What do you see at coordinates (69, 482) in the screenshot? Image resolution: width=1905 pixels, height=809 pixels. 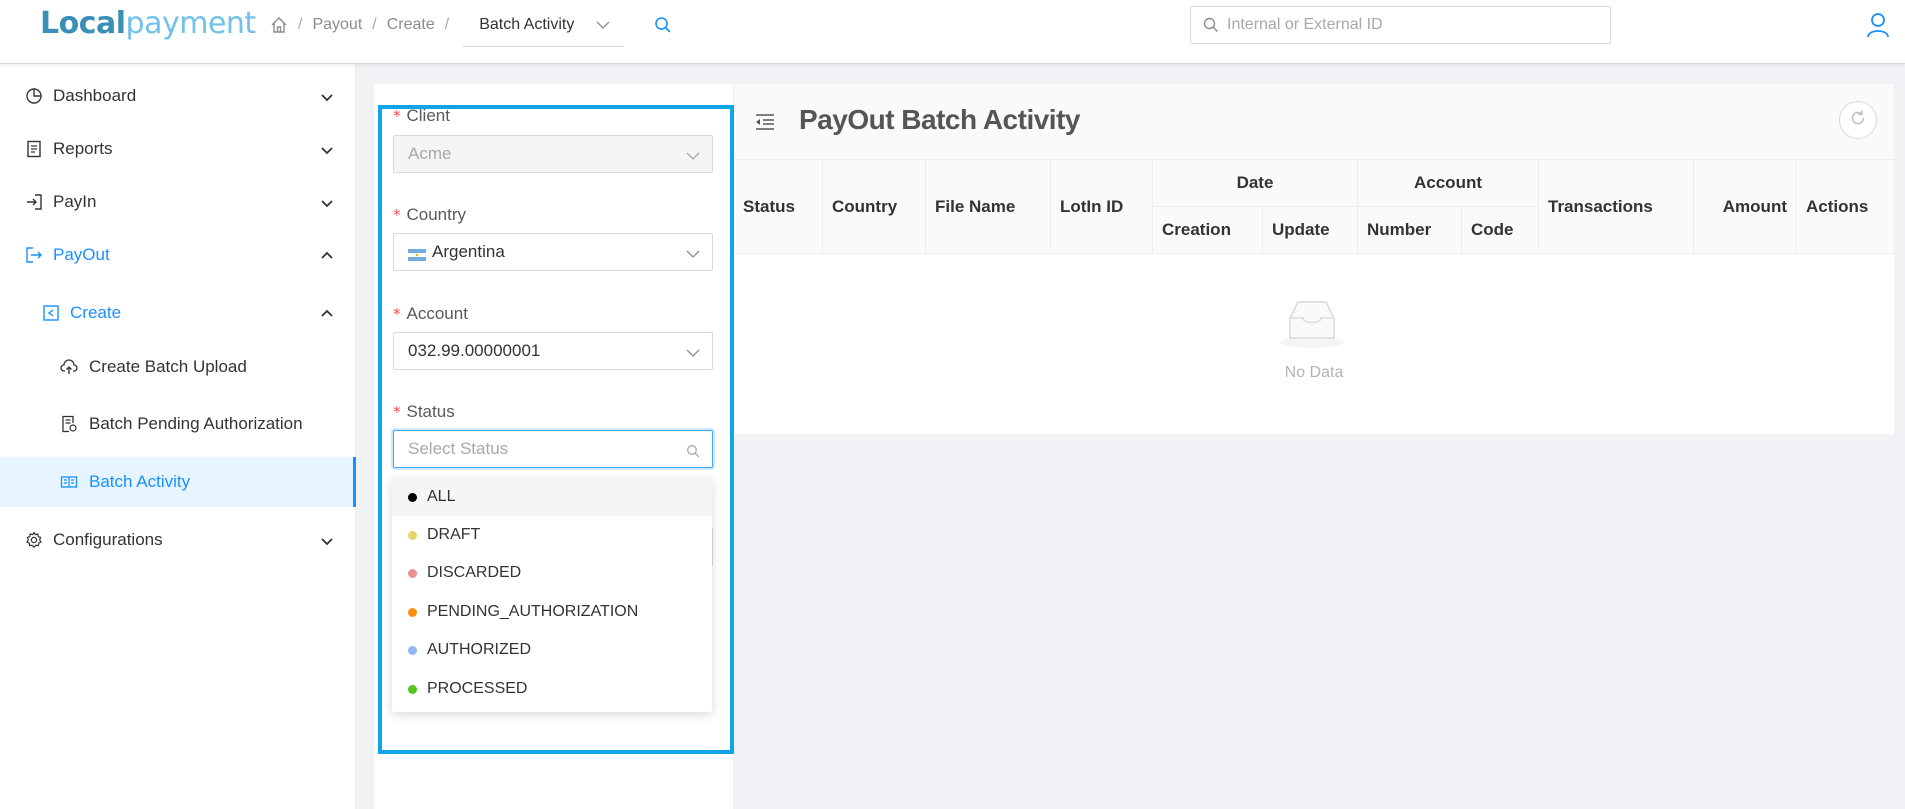 I see `read-icon` at bounding box center [69, 482].